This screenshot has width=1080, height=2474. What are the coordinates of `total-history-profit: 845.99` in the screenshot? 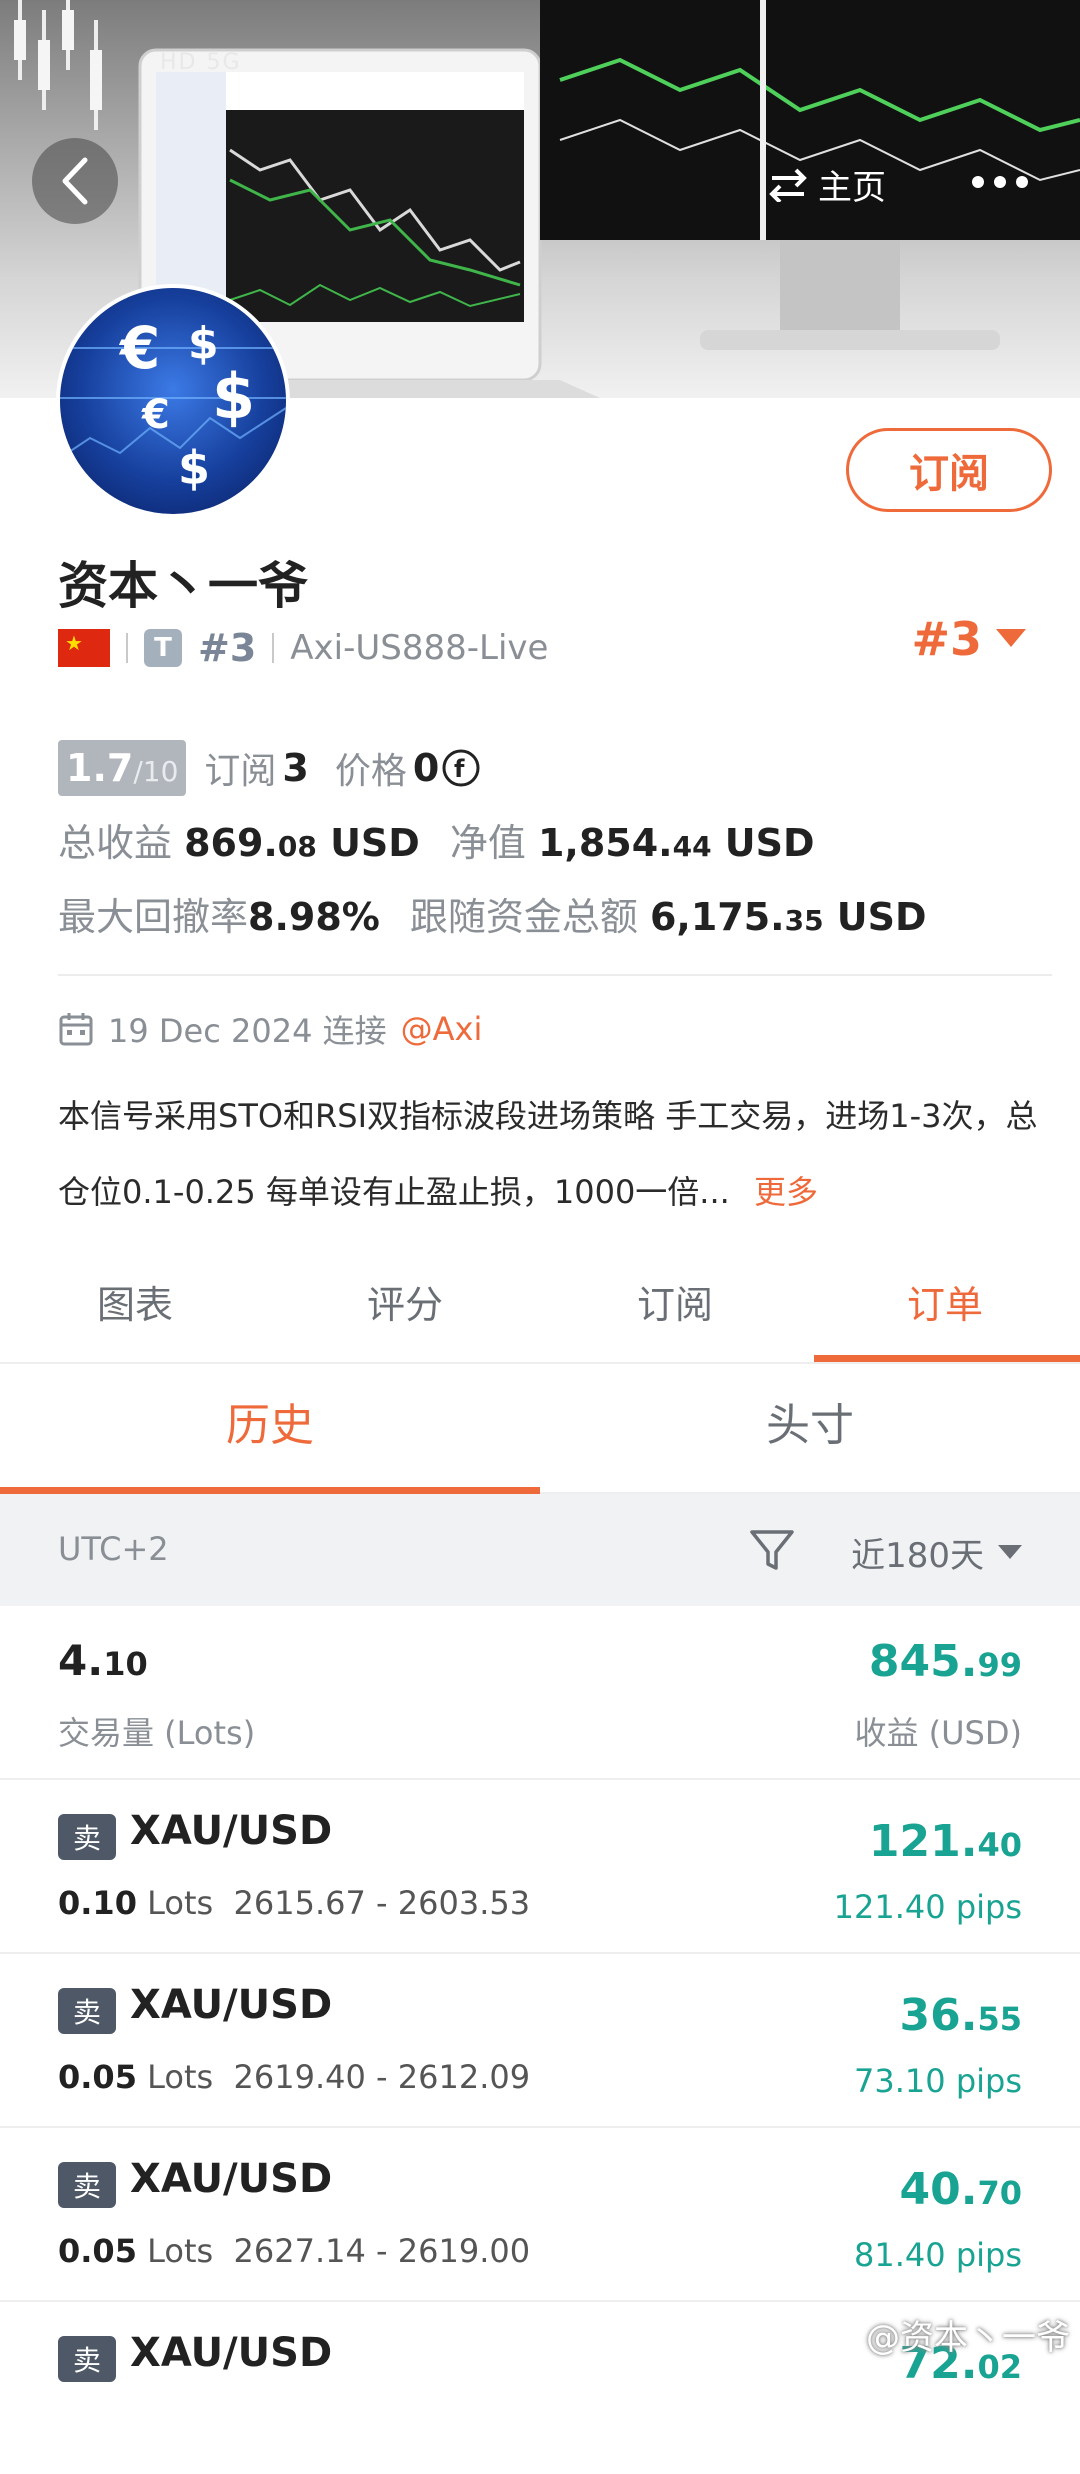 It's located at (945, 1661).